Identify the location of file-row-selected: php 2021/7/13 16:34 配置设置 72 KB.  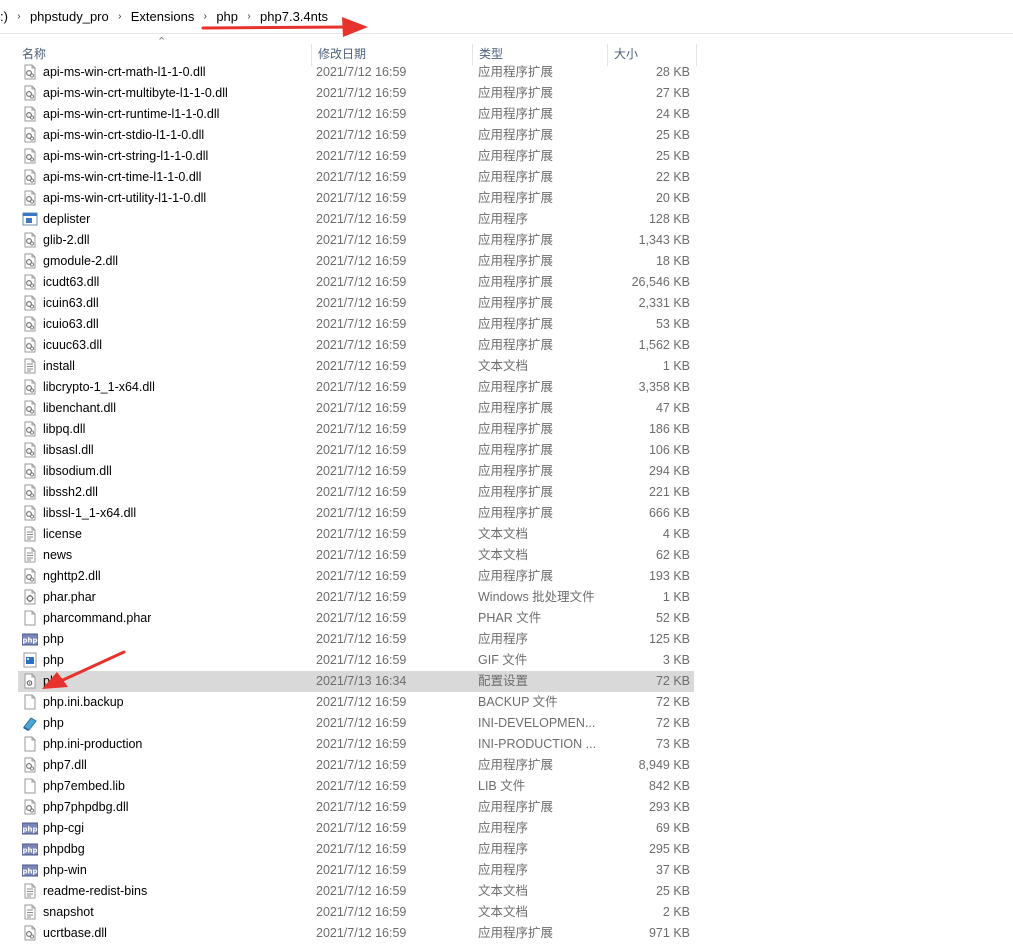
(356, 681).